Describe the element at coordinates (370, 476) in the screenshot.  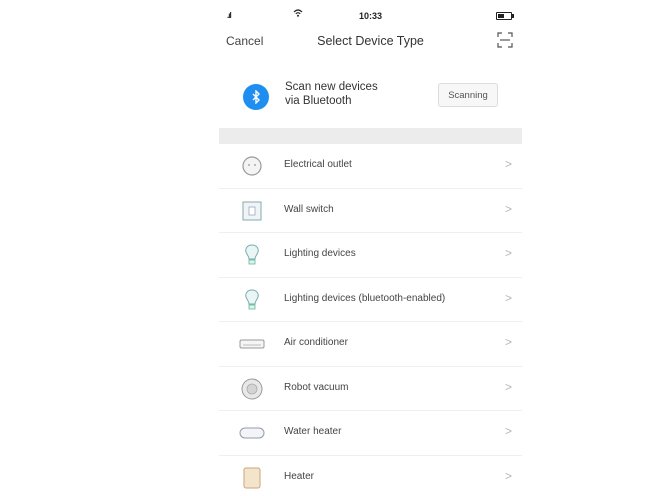
I see `list-item-heater: Heater >` at that location.